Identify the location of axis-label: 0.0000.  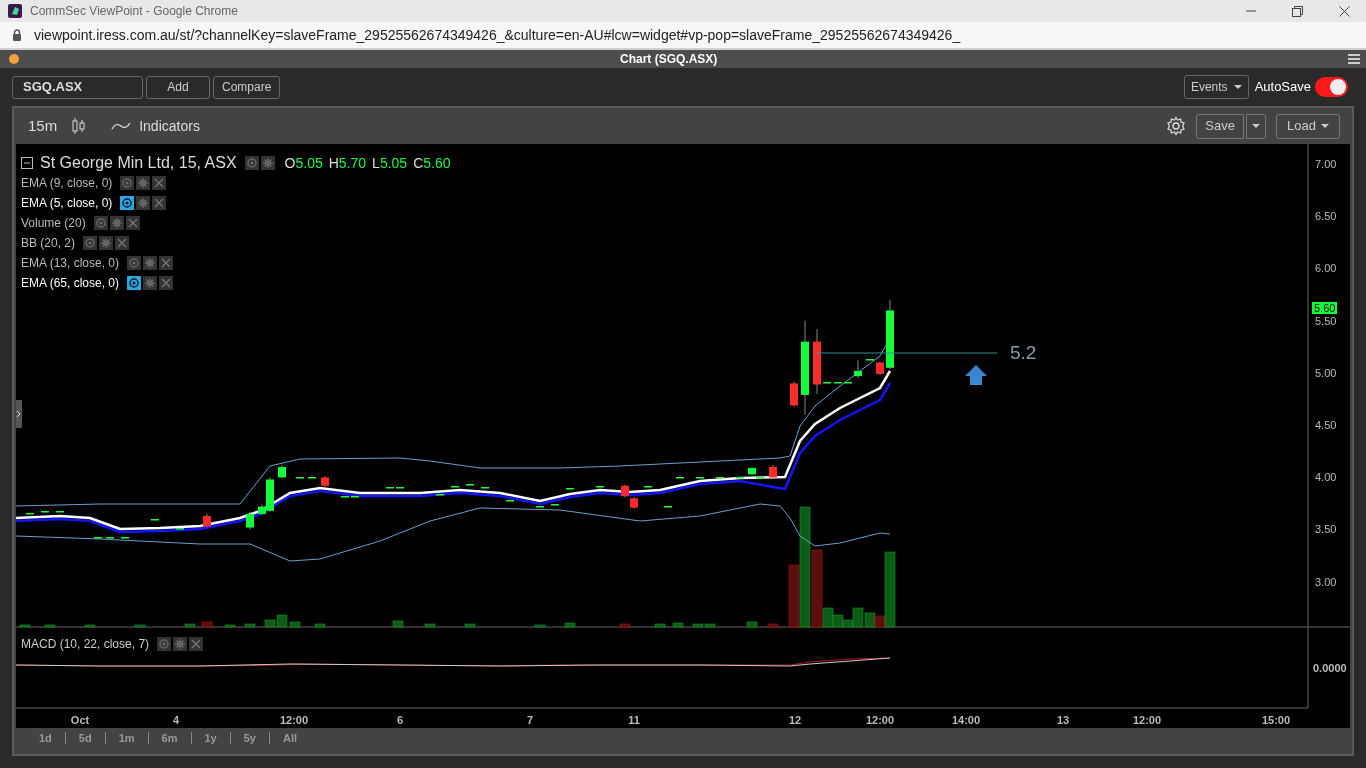
(1330, 668).